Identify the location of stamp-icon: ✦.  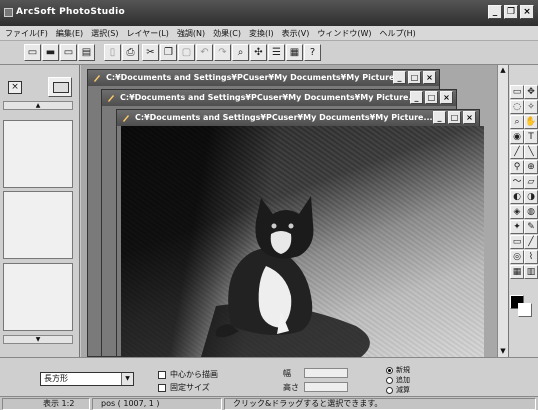
(517, 227).